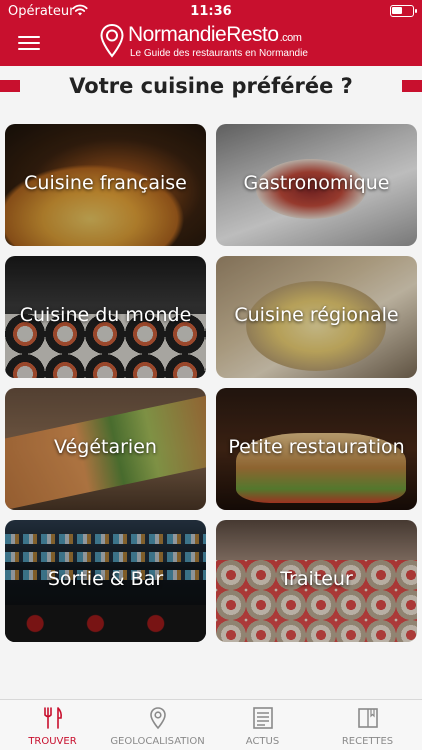  I want to click on tab-label: GEOLOCALISATION, so click(157, 741).